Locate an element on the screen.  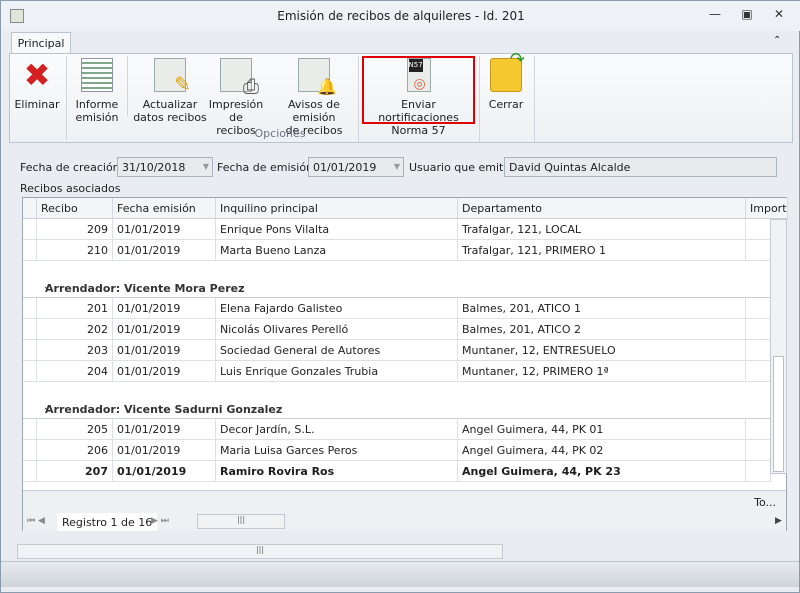
cell-departamento: Balmes, 201, ATICO 2 is located at coordinates (602, 329).